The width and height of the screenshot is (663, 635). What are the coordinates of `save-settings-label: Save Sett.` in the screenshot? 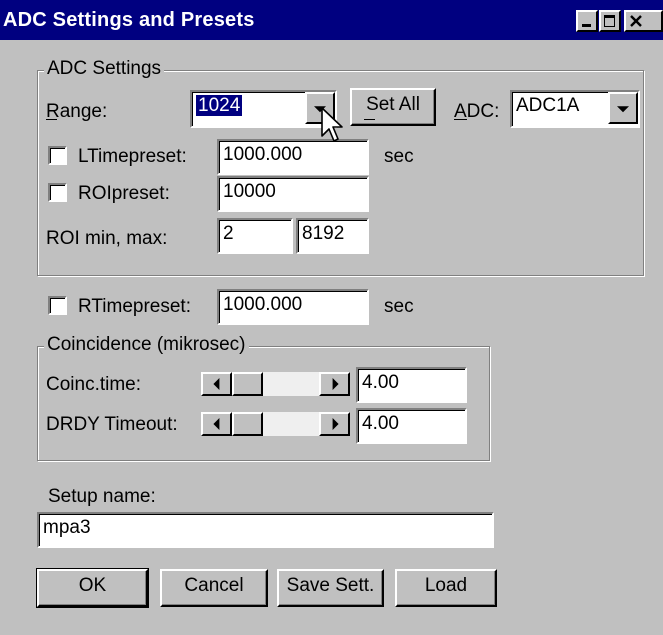 It's located at (330, 585).